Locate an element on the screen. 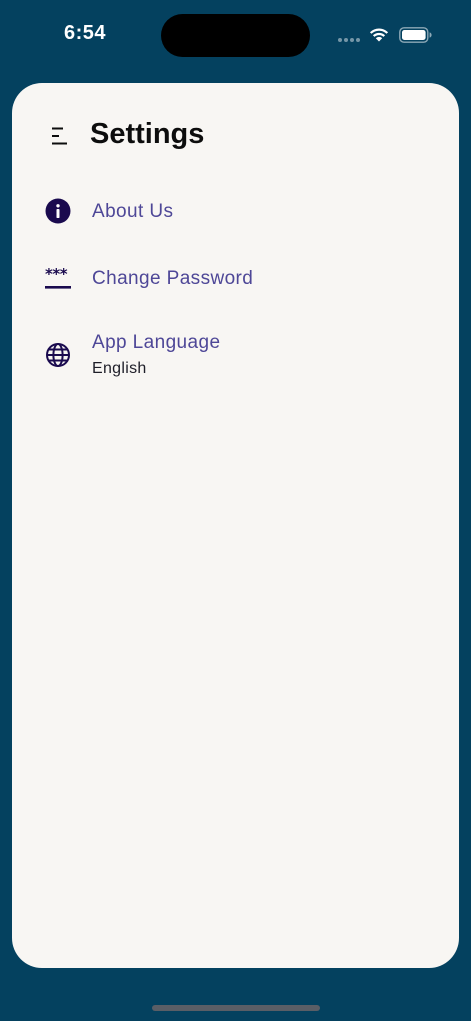 This screenshot has width=471, height=1021. app-language-value: English is located at coordinates (119, 368).